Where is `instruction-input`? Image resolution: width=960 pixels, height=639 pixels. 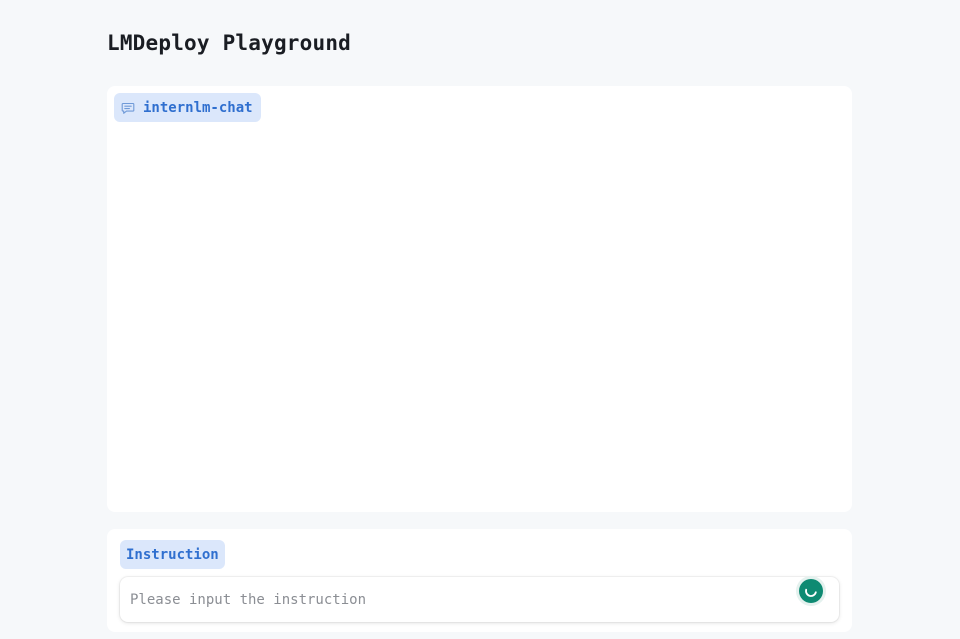
instruction-input is located at coordinates (479, 599).